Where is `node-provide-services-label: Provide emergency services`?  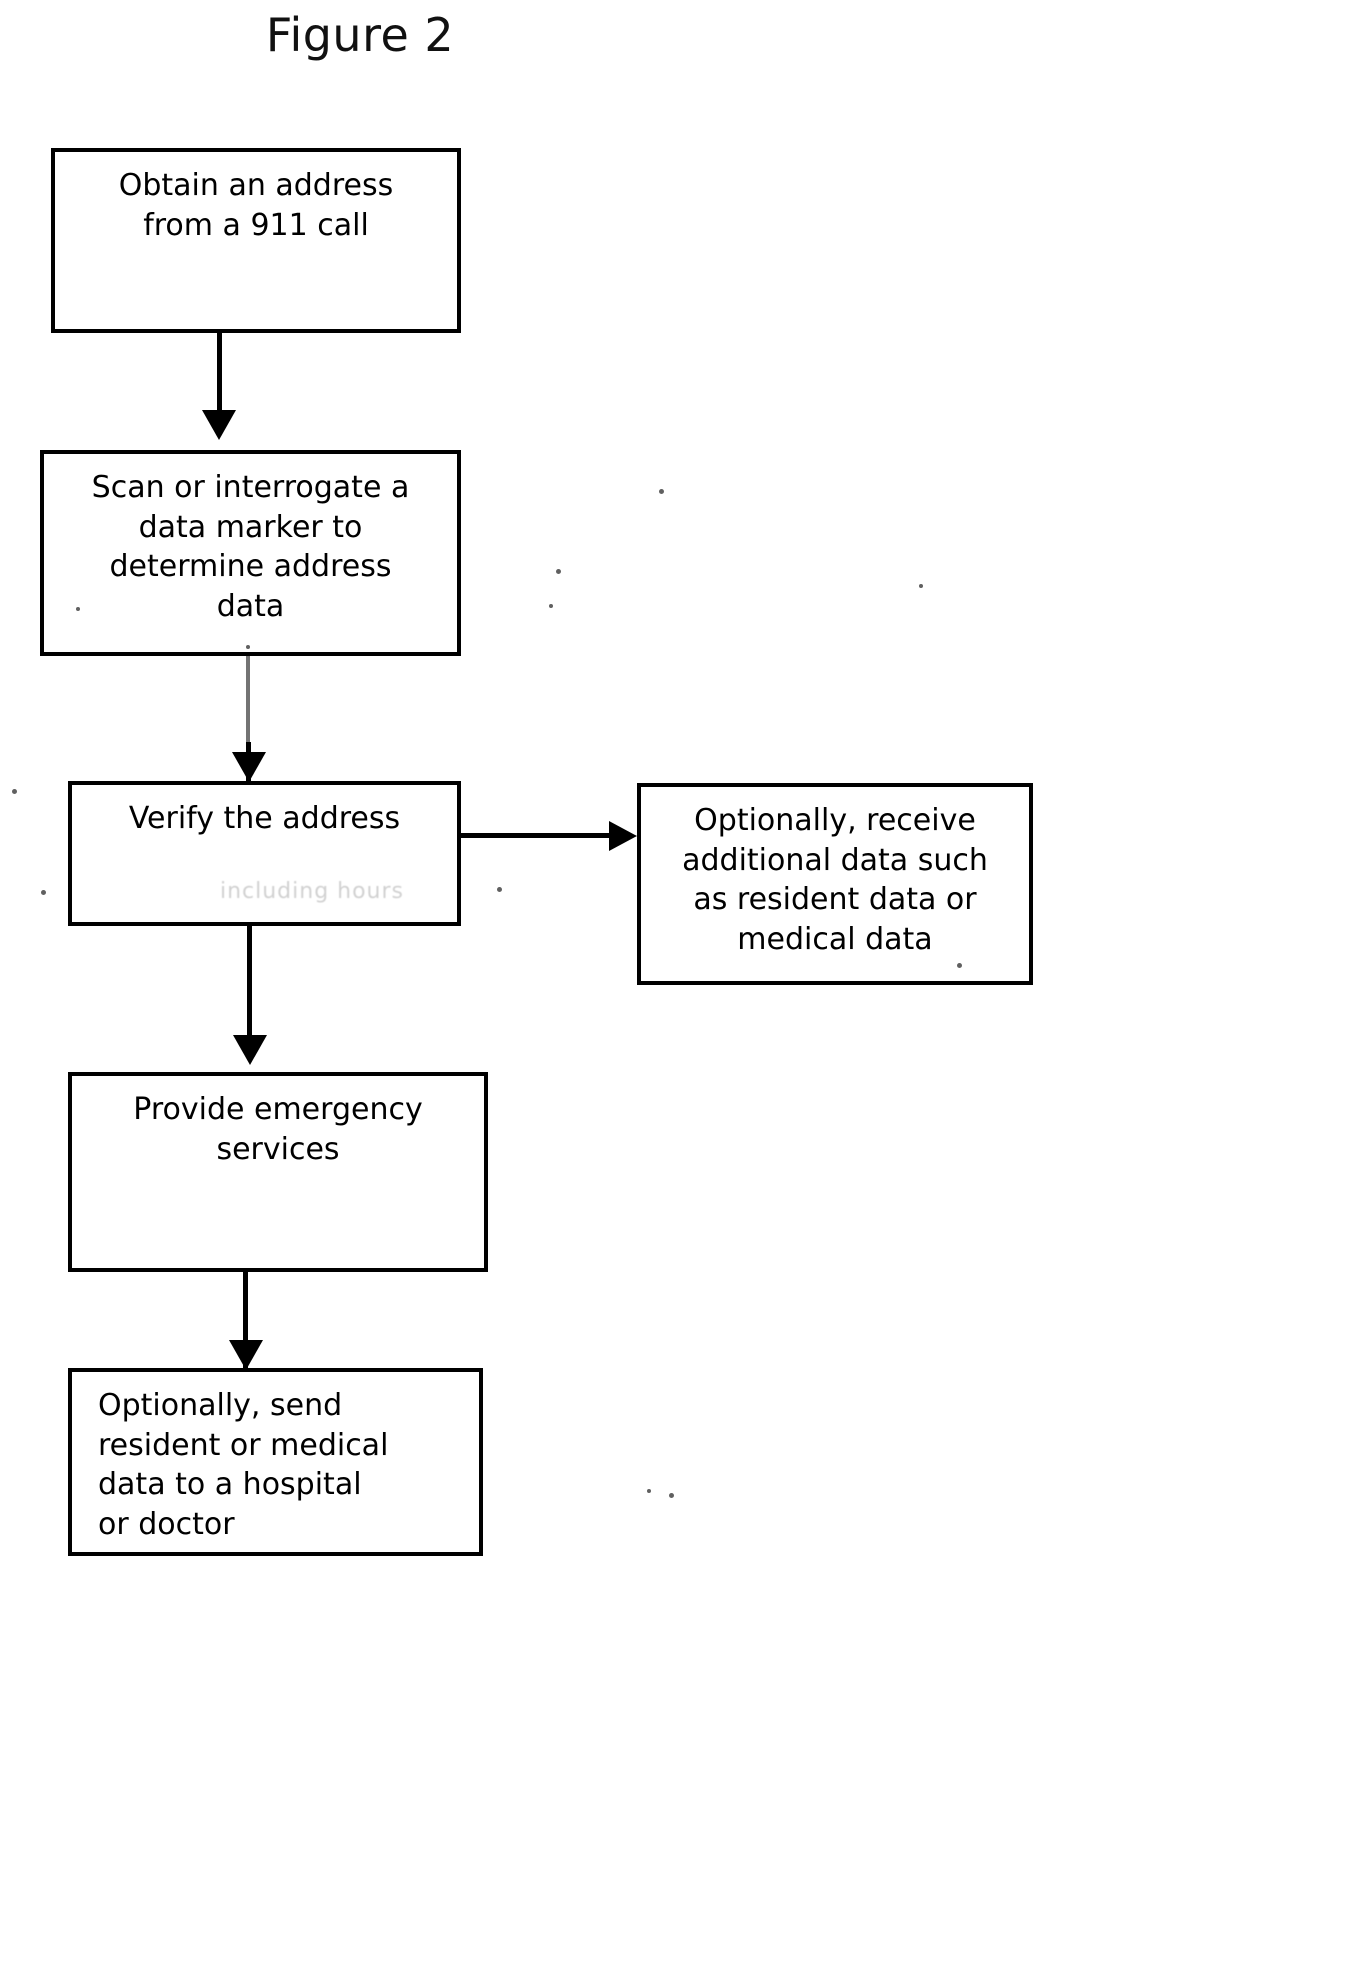 node-provide-services-label: Provide emergency services is located at coordinates (278, 1129).